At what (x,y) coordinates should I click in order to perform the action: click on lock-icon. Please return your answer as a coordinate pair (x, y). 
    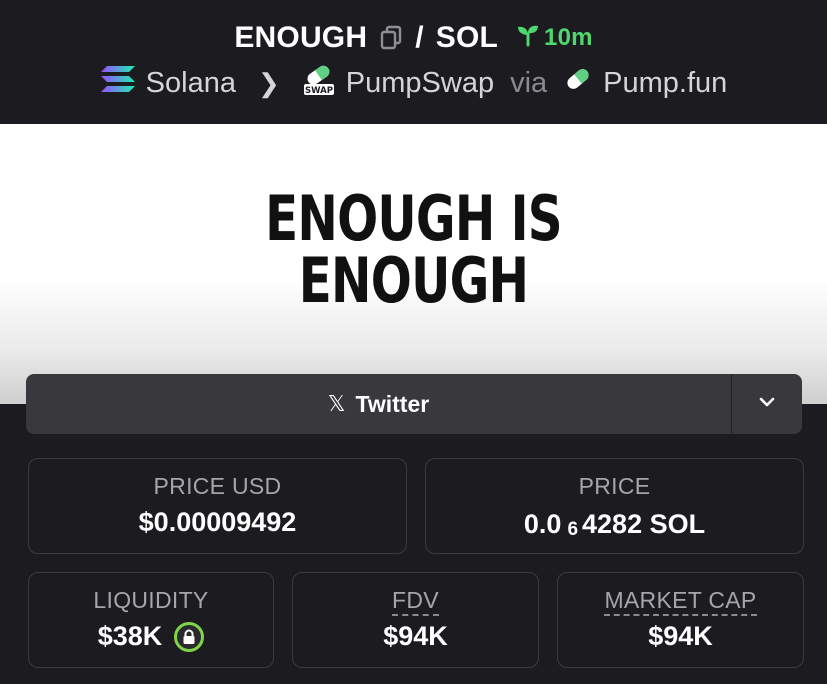
    Looking at the image, I should click on (189, 636).